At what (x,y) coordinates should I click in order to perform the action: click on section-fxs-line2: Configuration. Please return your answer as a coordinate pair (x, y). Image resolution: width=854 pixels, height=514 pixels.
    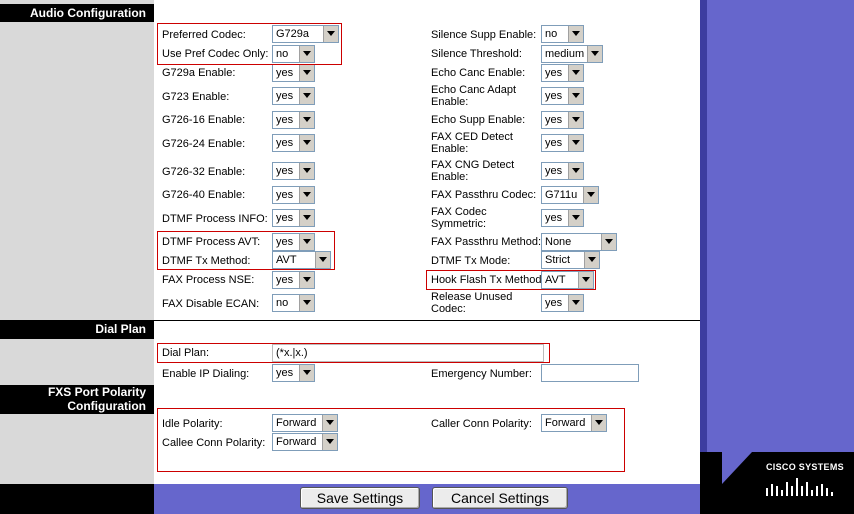
    Looking at the image, I should click on (106, 406).